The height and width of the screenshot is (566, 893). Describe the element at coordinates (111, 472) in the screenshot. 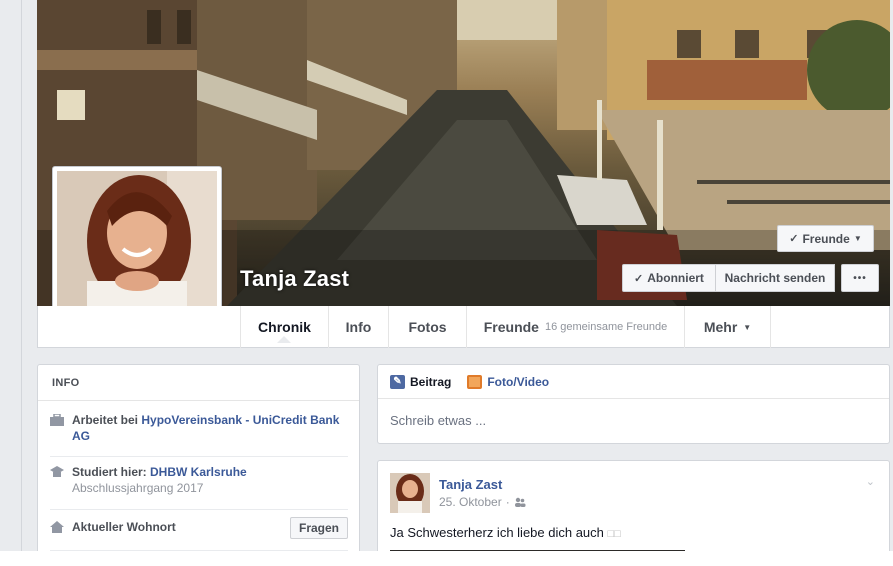

I see `study-prefix: Studiert hier:` at that location.